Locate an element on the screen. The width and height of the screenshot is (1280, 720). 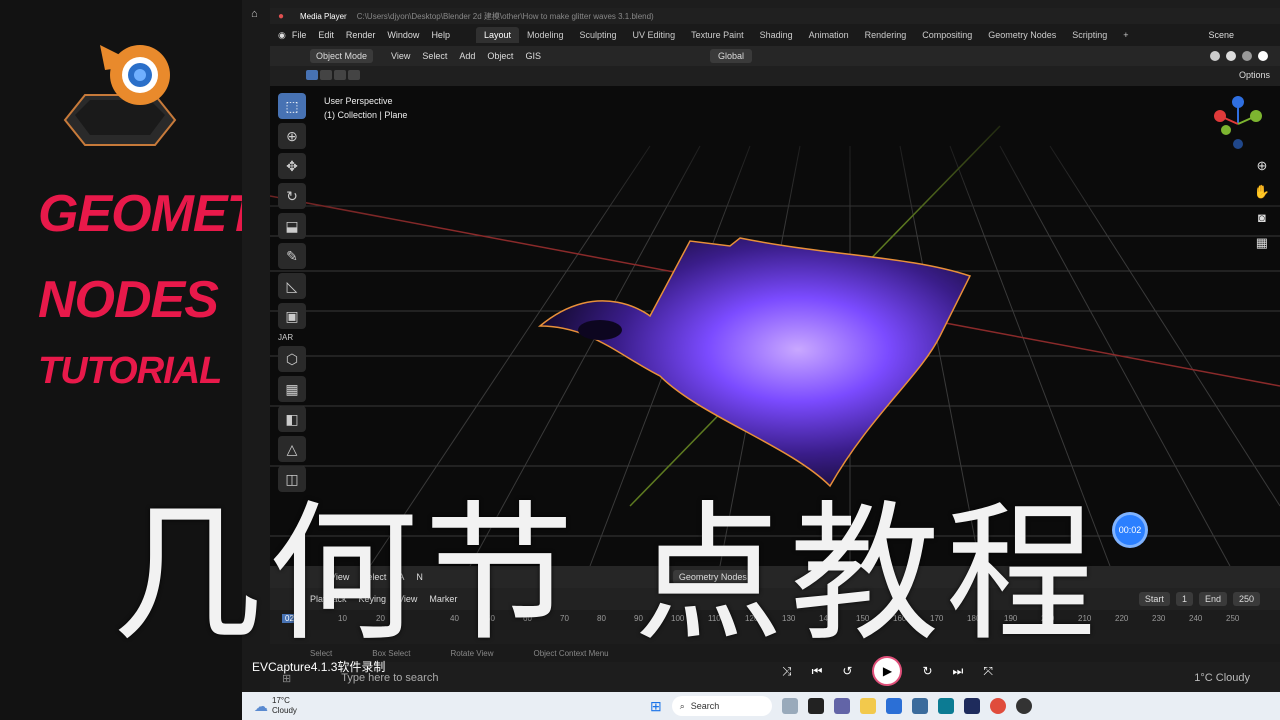
jar-tool-icon: ⬡ is located at coordinates (292, 359).